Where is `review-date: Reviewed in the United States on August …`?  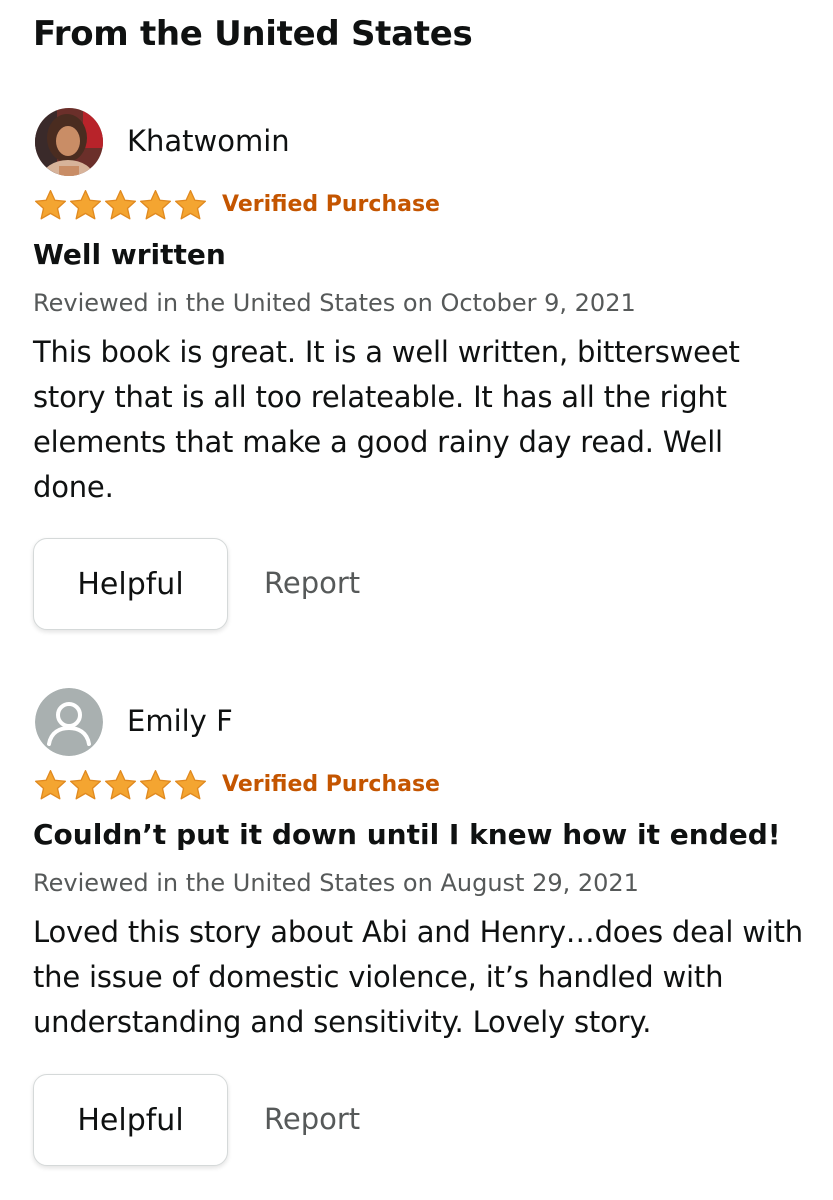 review-date: Reviewed in the United States on August … is located at coordinates (336, 883).